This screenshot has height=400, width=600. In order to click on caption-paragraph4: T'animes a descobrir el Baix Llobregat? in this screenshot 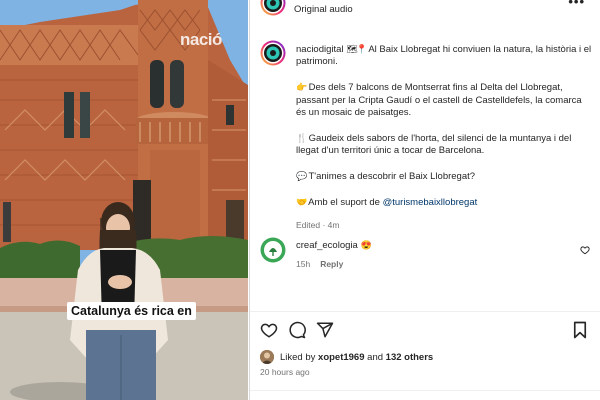, I will do `click(392, 177)`.